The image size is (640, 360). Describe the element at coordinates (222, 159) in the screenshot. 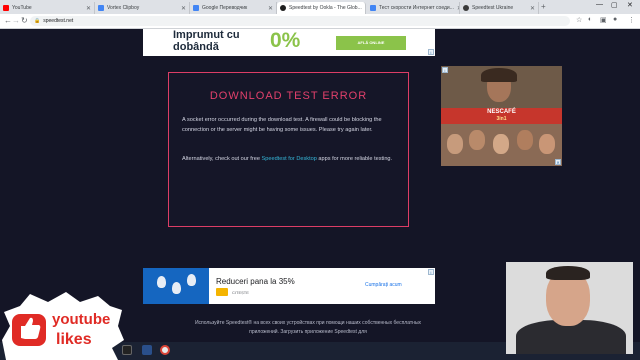

I see `alternative-prefix: Alternatively, check out our free` at that location.